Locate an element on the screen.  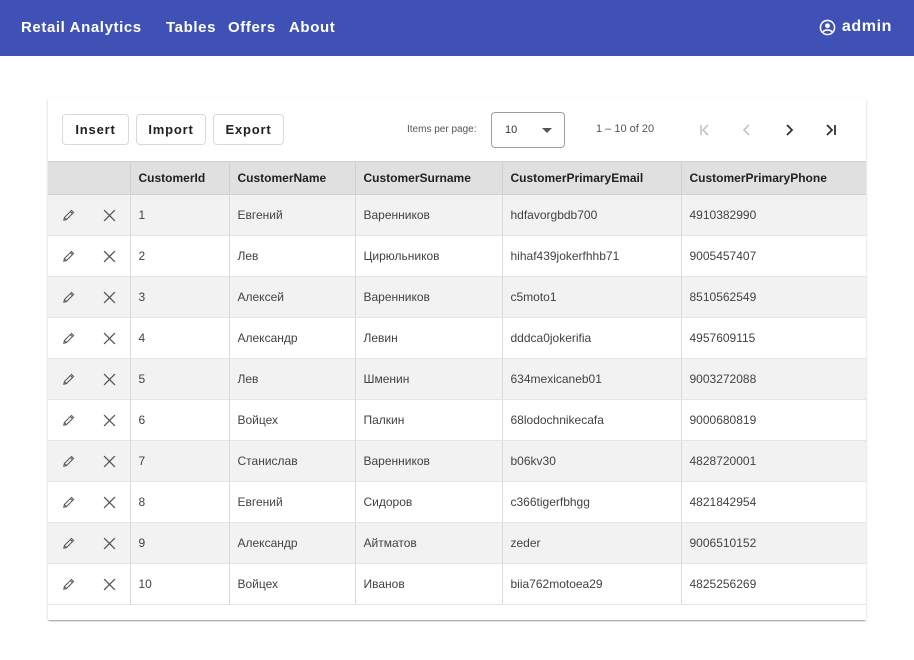
last-page-icon is located at coordinates (831, 130).